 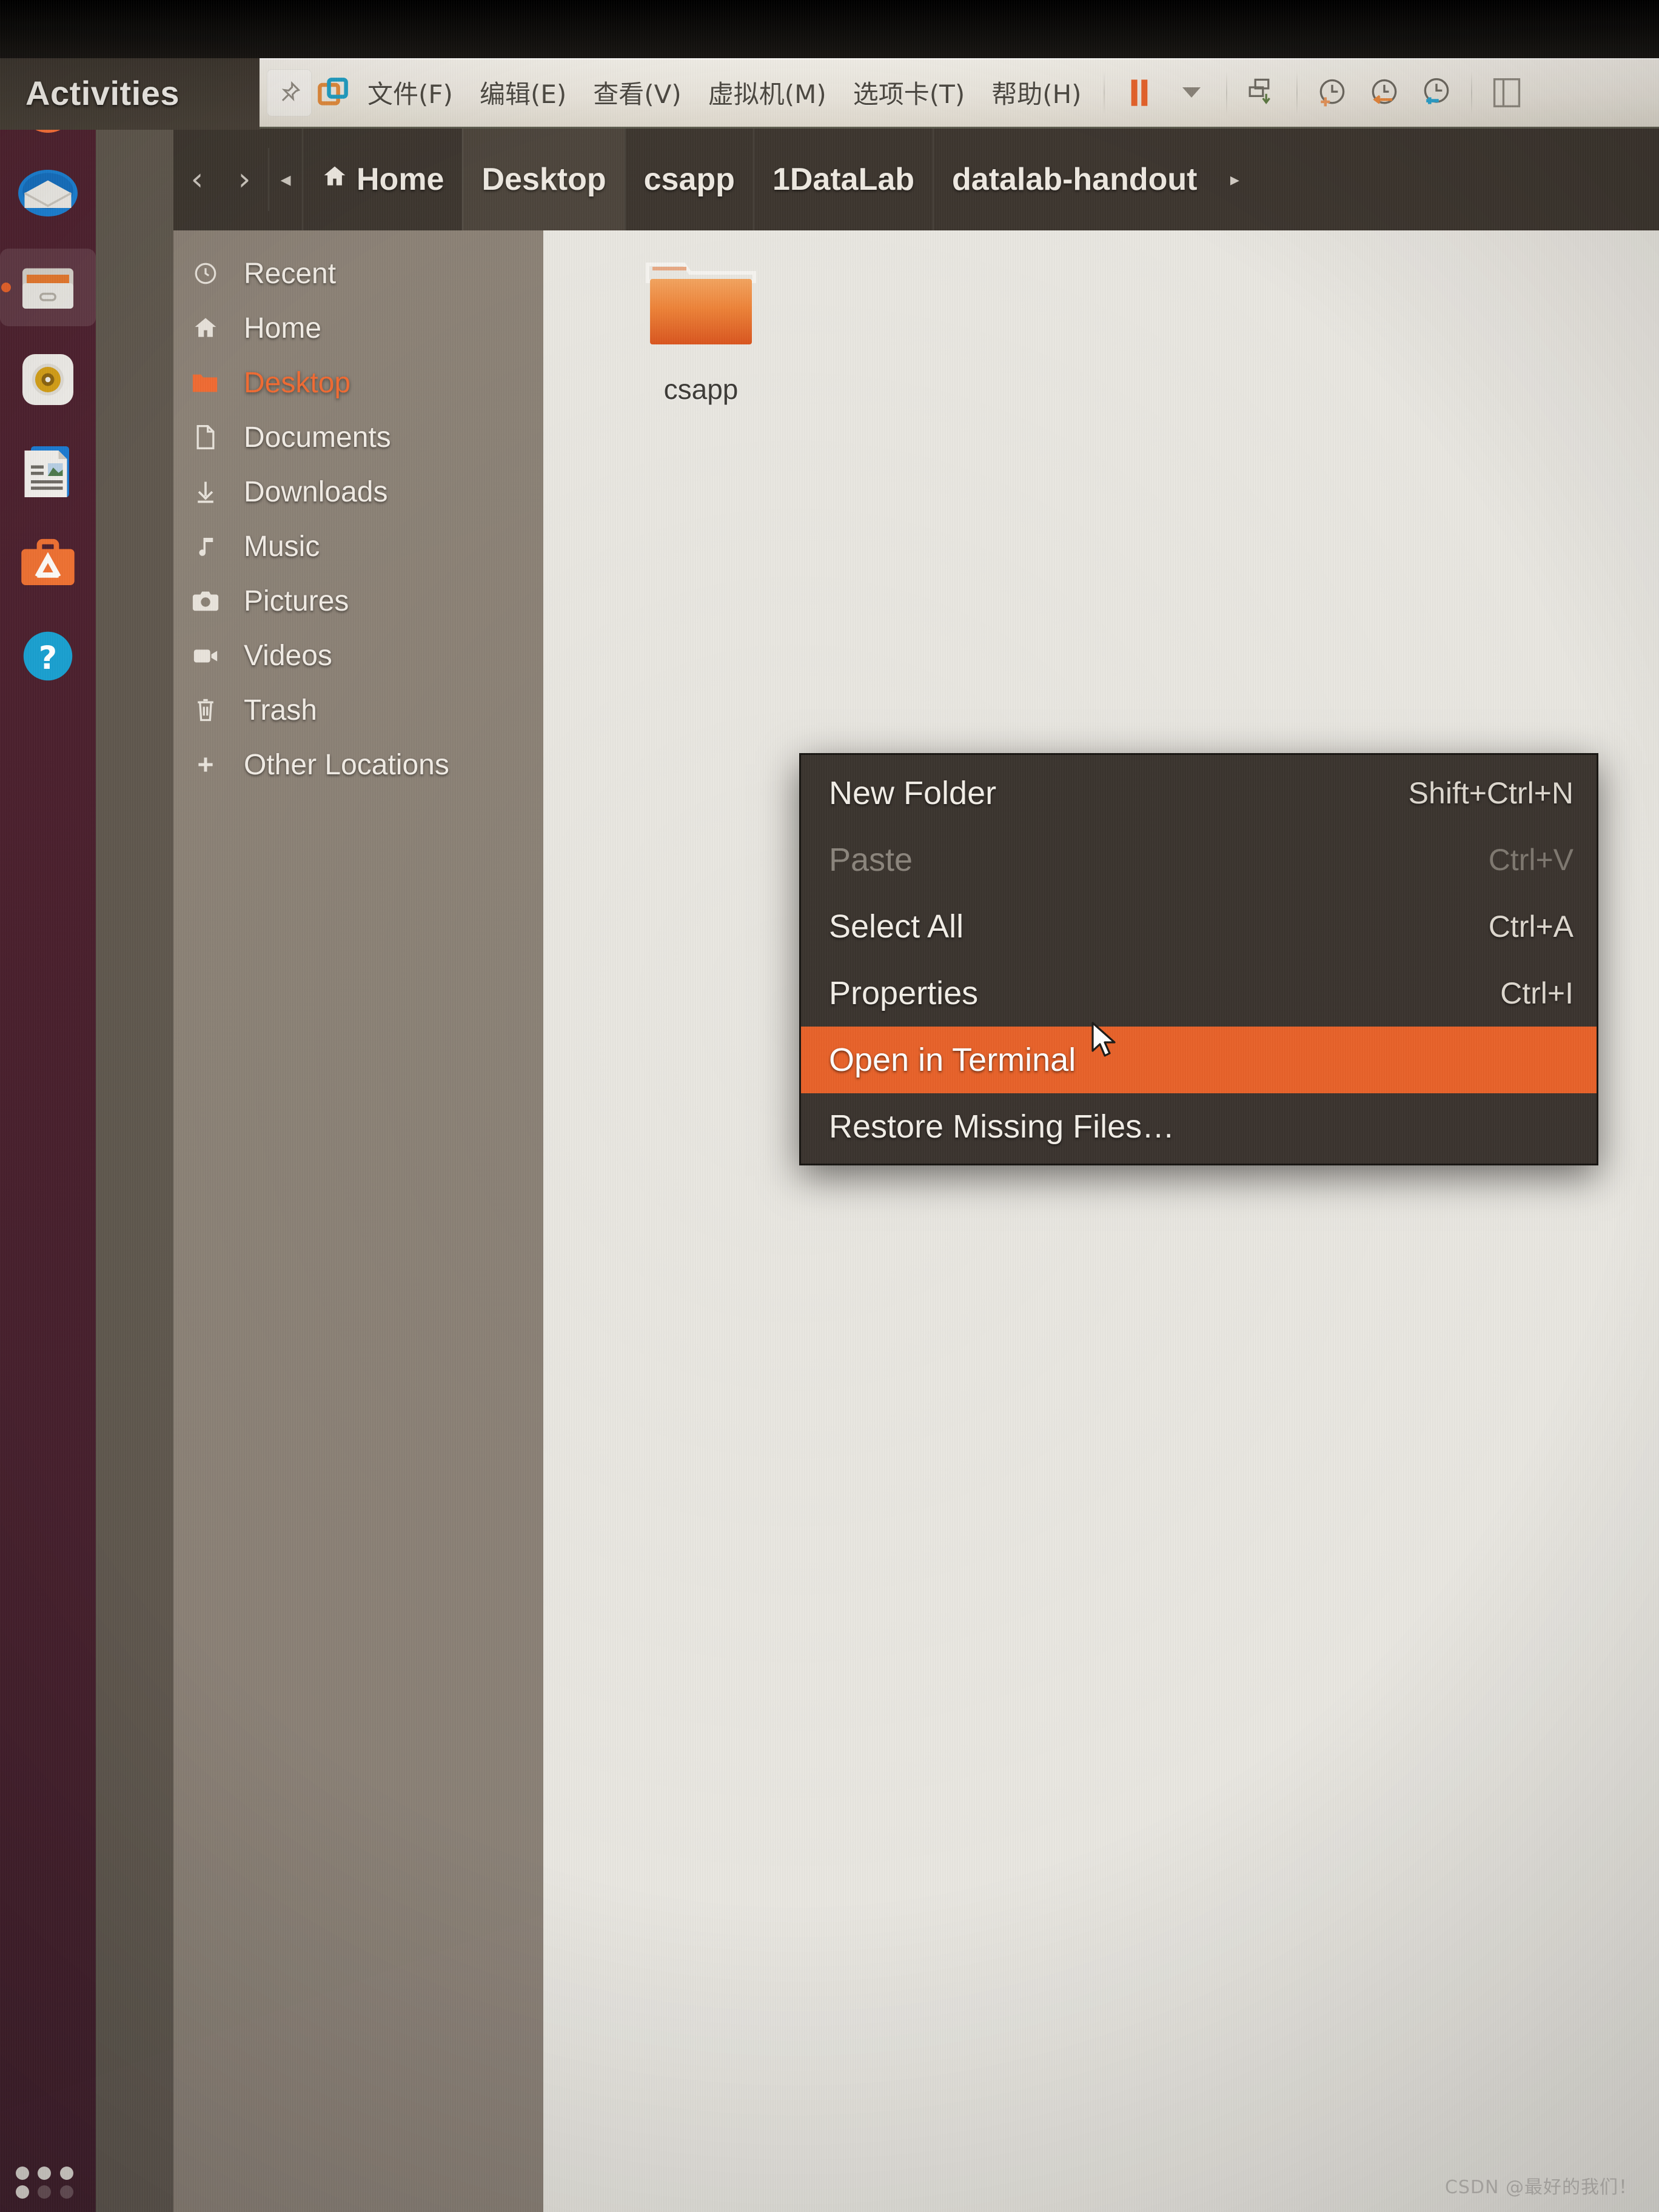 I want to click on menu-item-label: Properties, so click(x=904, y=993).